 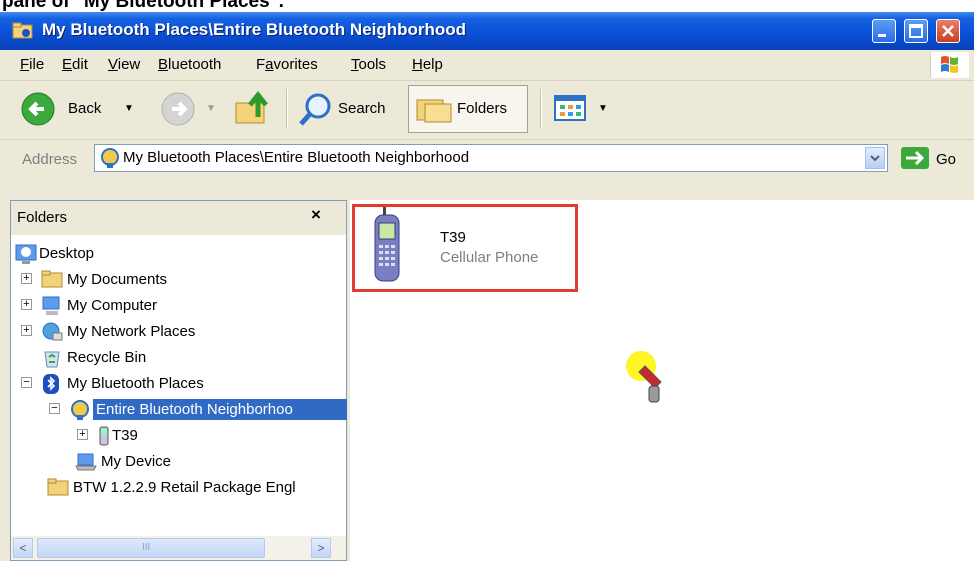 I want to click on close-pane-icon: ×, so click(x=316, y=215).